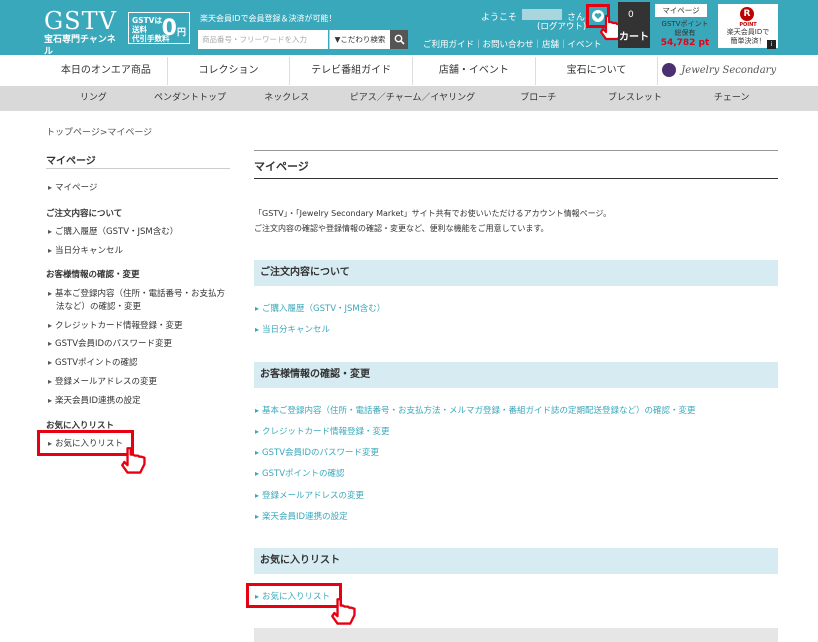 The image size is (818, 642). What do you see at coordinates (292, 329) in the screenshot?
I see `link-cancel: 当日分キャンセル` at bounding box center [292, 329].